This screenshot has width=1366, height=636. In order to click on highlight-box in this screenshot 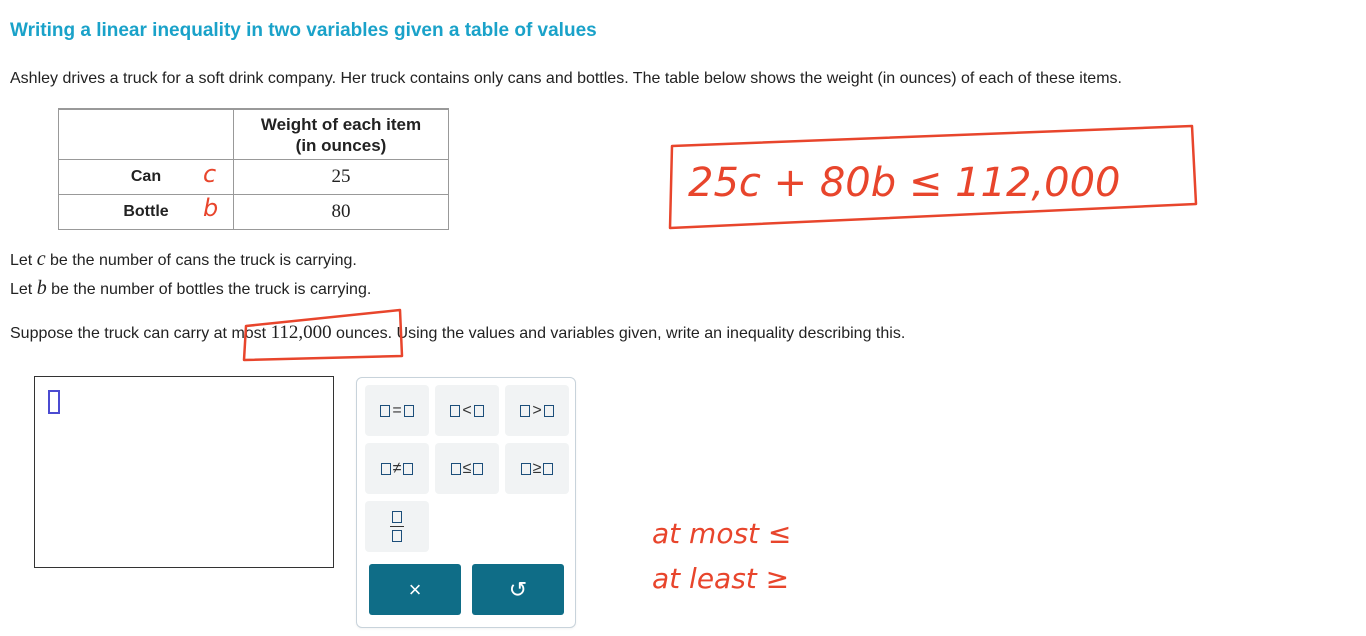, I will do `click(323, 335)`.